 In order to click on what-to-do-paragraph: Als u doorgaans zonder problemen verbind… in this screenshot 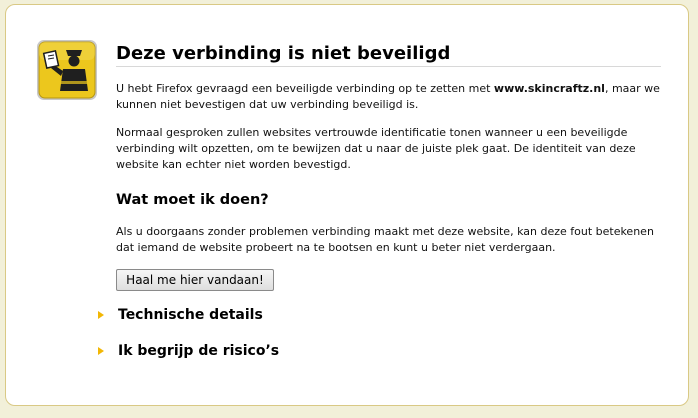, I will do `click(385, 239)`.